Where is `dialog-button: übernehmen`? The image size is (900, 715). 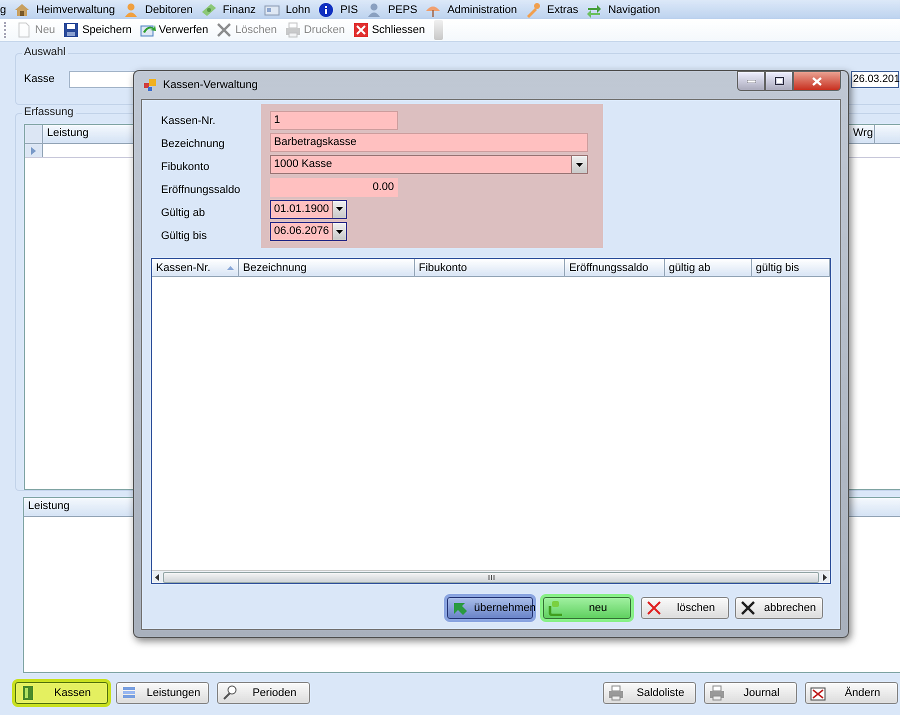 dialog-button: übernehmen is located at coordinates (490, 608).